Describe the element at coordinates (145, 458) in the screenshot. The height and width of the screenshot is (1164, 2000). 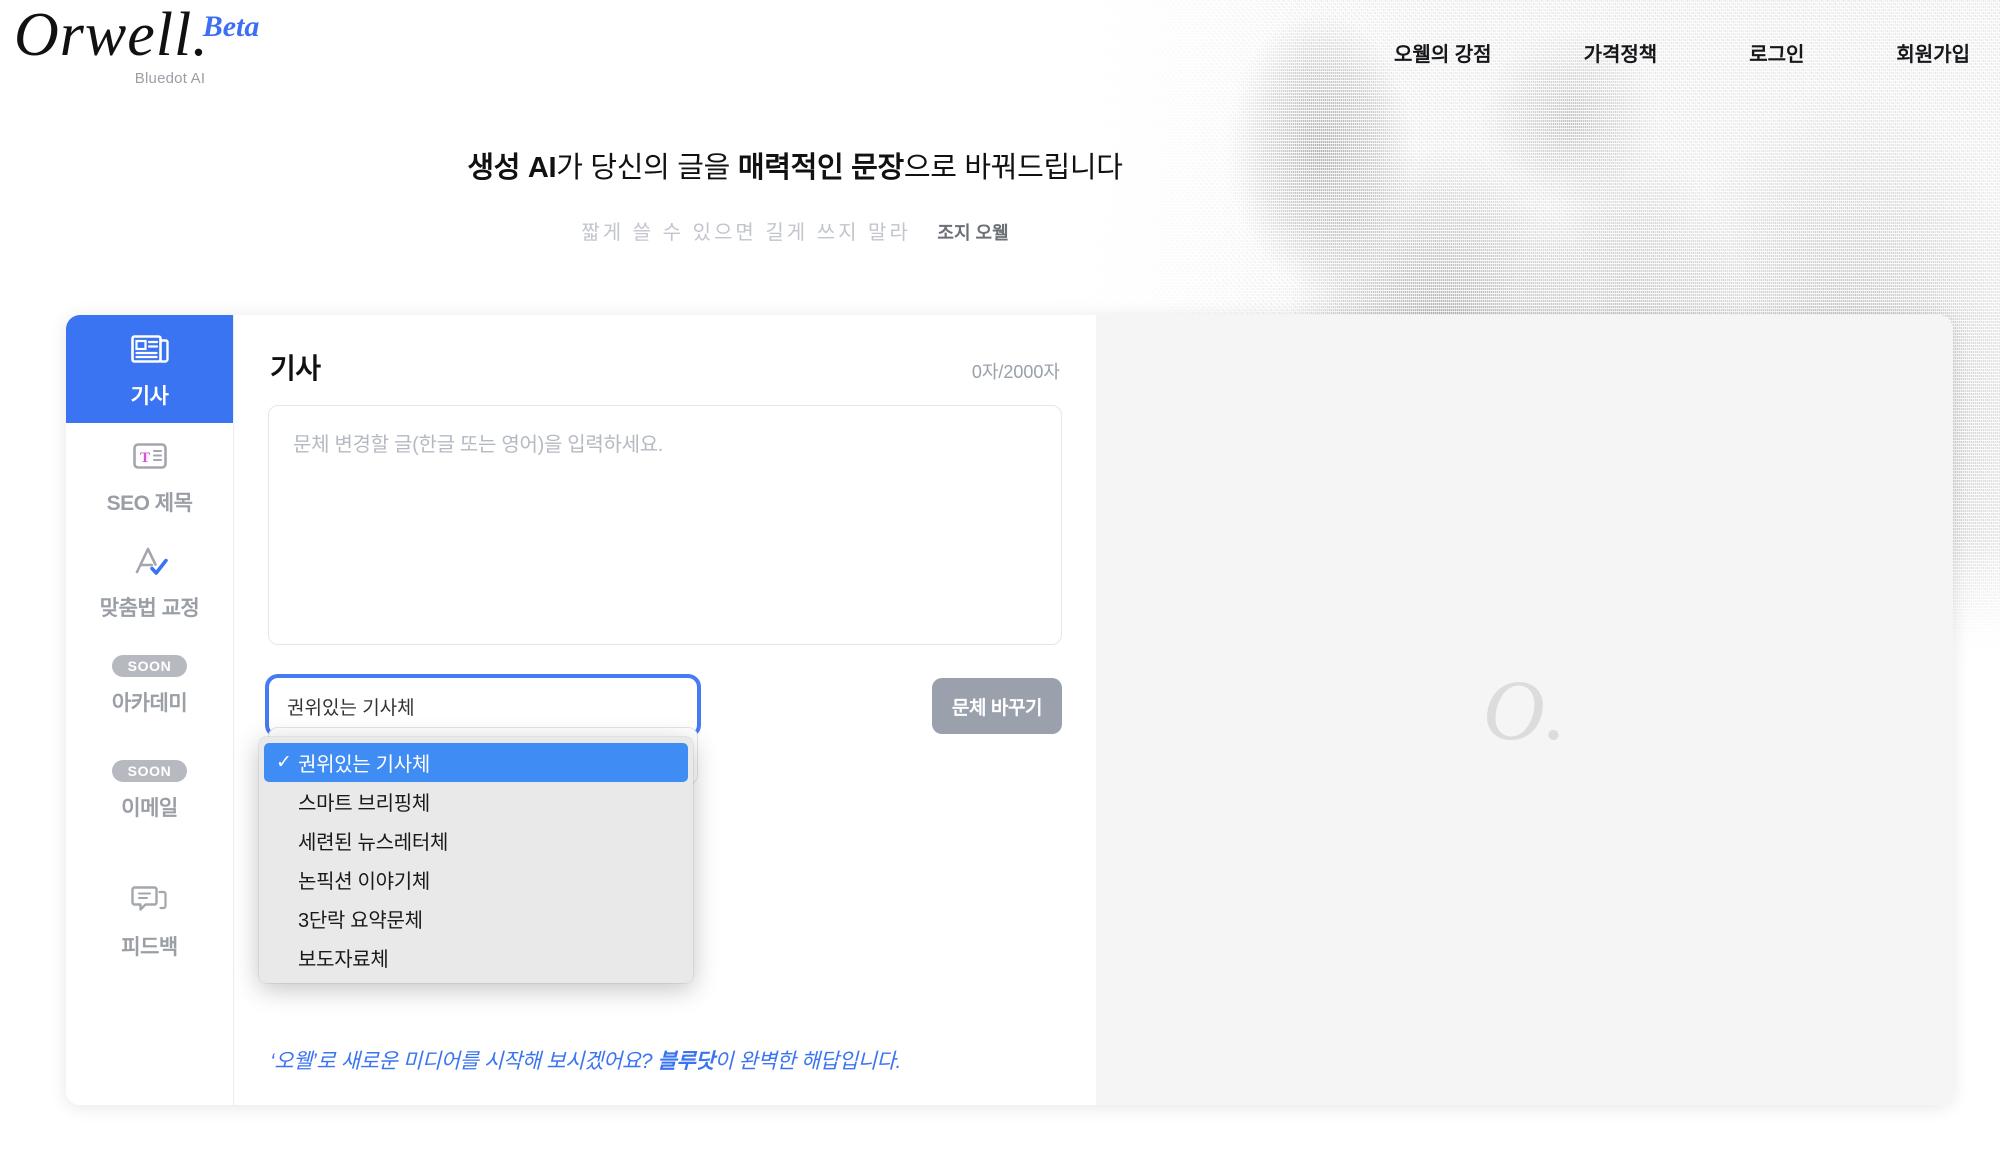
I see `svg-text: T` at that location.